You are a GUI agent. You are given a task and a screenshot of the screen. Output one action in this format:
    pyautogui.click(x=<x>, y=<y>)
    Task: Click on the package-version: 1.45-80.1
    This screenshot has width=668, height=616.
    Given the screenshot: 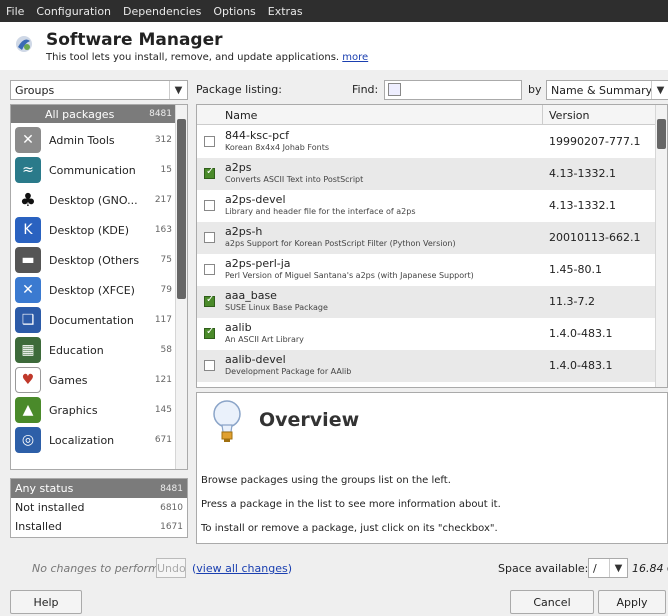 What is the action you would take?
    pyautogui.click(x=575, y=269)
    